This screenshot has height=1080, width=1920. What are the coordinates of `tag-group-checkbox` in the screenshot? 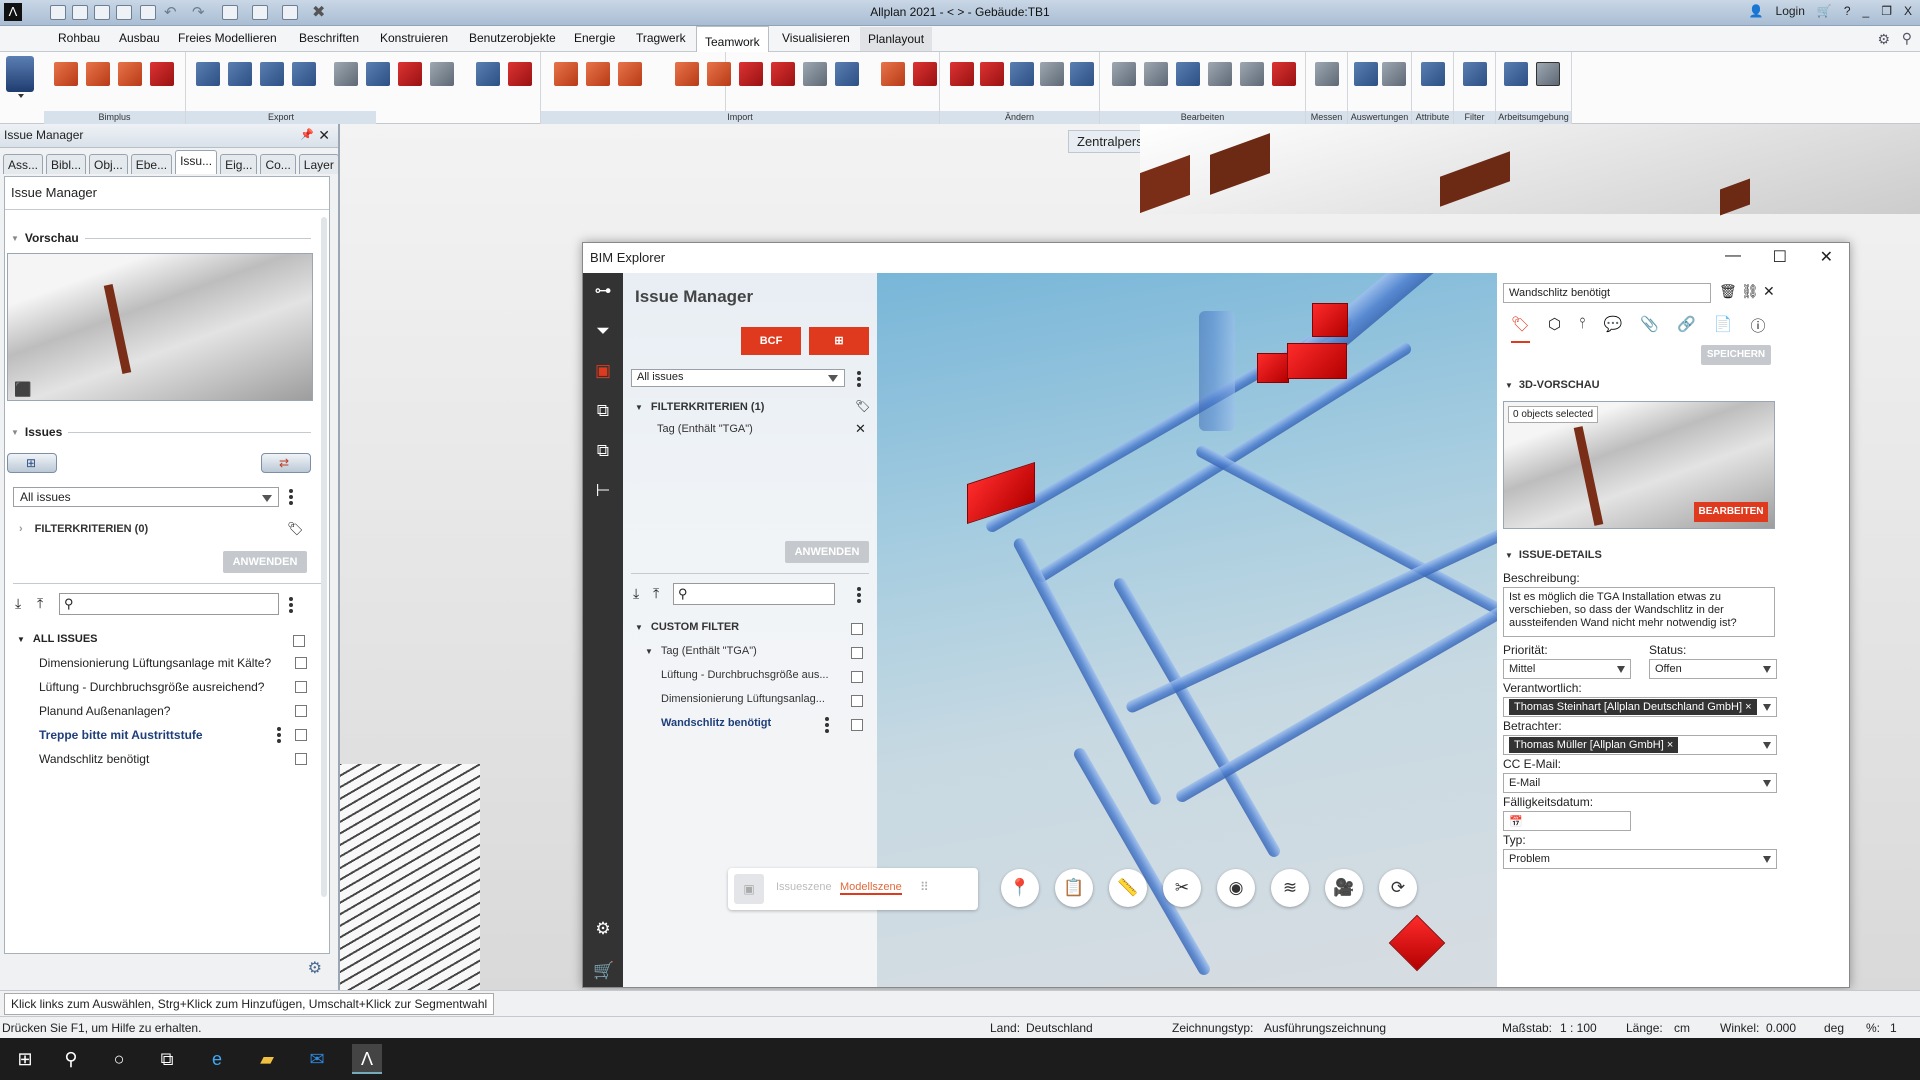 It's located at (857, 653).